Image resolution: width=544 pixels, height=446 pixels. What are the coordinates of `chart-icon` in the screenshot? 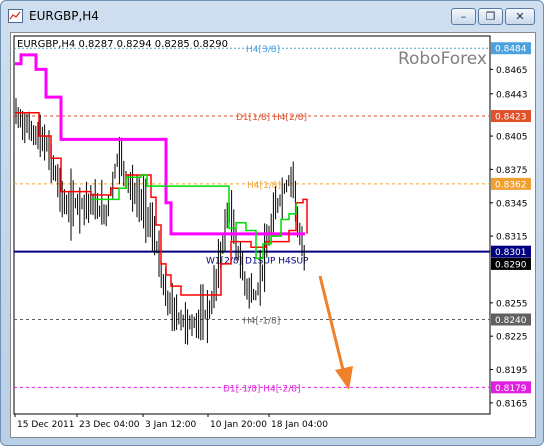 It's located at (15, 16).